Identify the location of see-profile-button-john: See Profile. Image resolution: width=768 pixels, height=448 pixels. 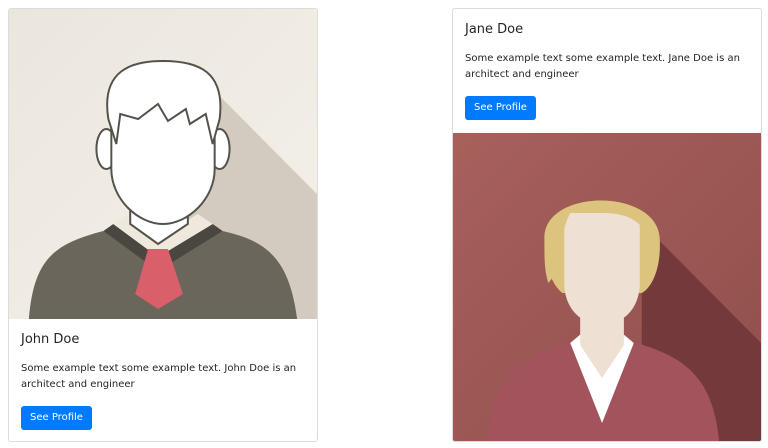
(56, 418).